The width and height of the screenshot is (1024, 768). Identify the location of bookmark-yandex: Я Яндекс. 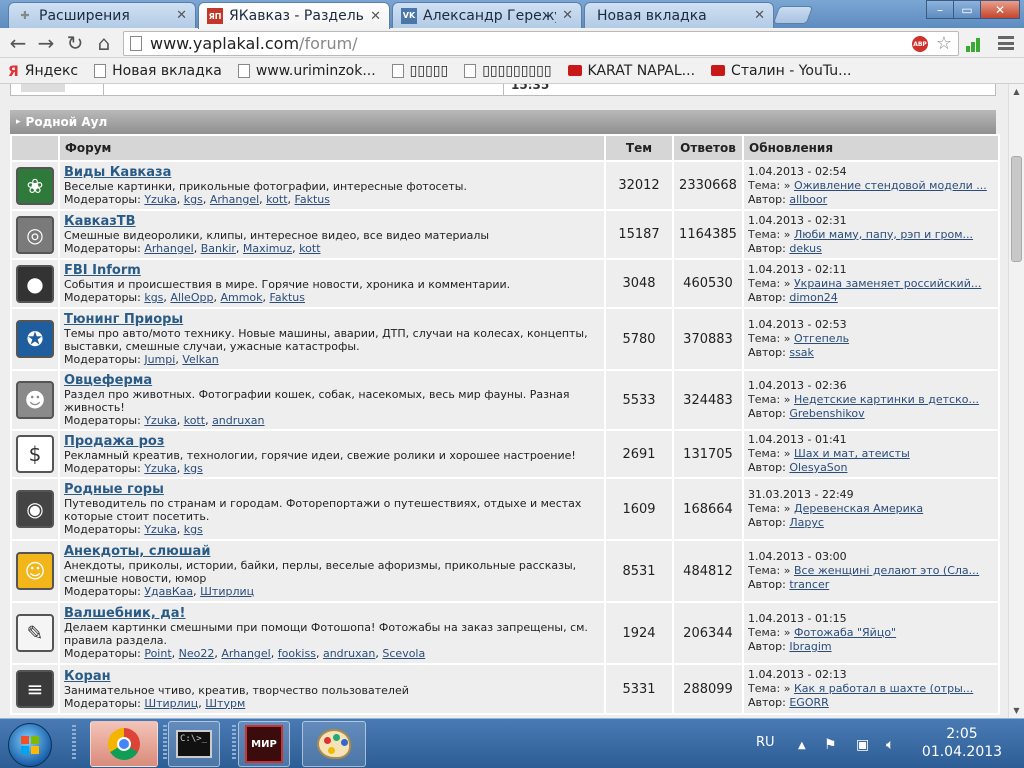
(43, 71).